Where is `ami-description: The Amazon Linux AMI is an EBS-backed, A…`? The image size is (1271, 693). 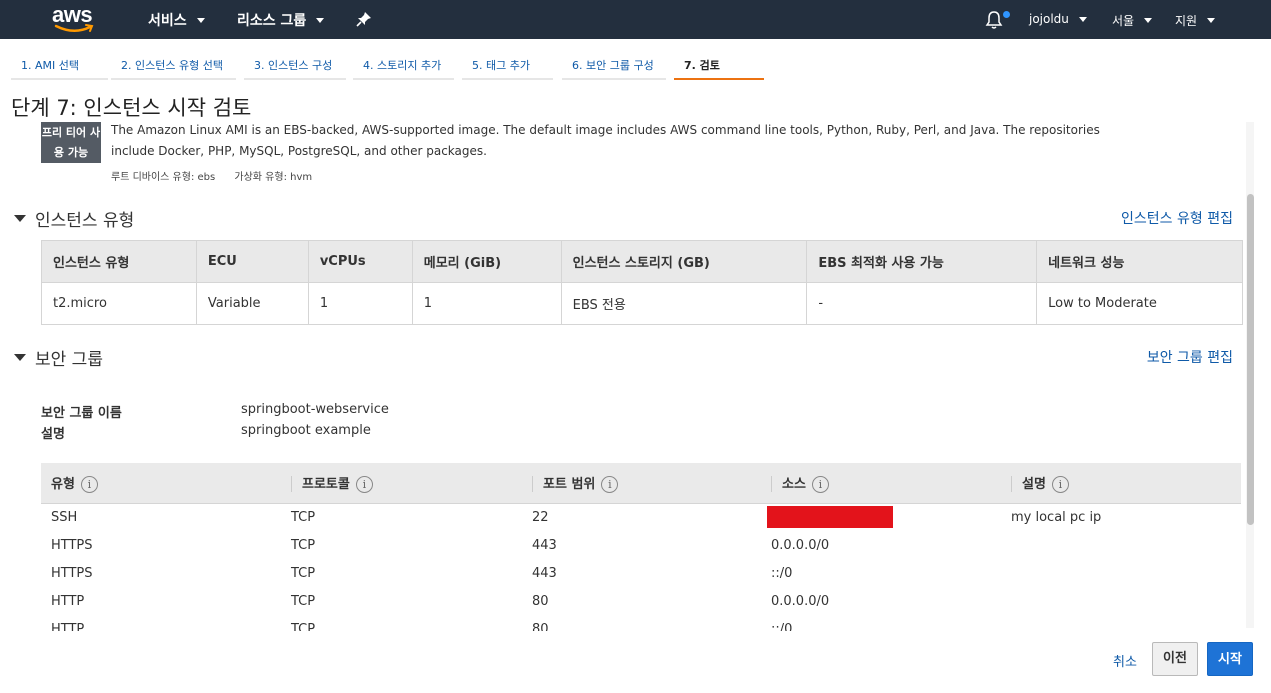
ami-description: The Amazon Linux AMI is an EBS-backed, A… is located at coordinates (605, 140).